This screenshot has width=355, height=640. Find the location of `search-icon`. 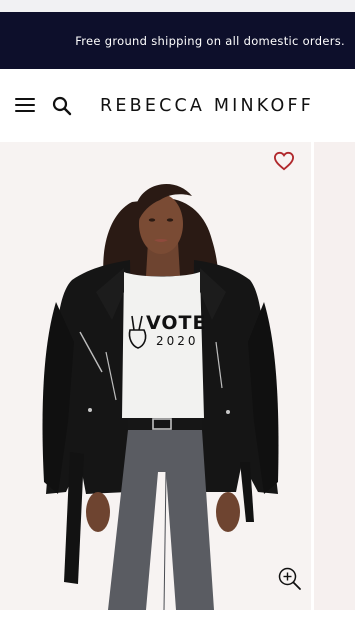

search-icon is located at coordinates (62, 106).